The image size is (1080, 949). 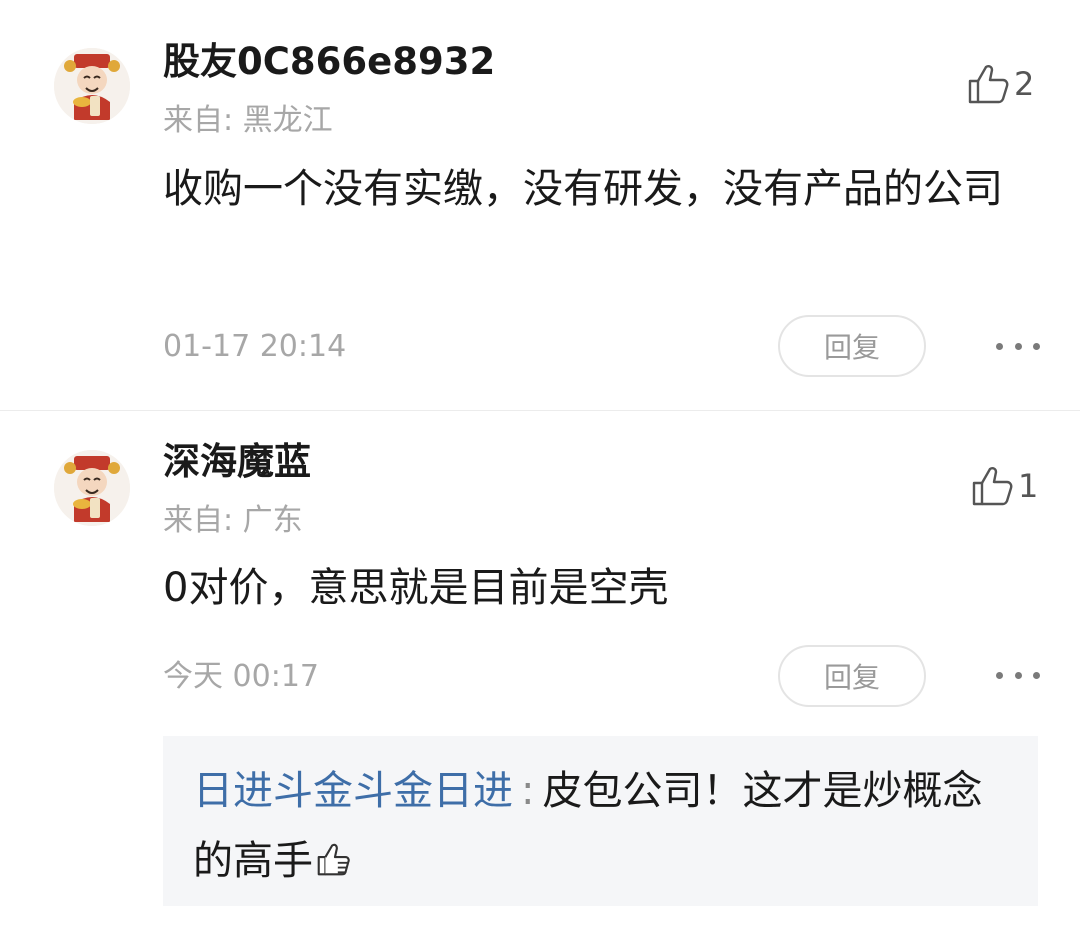 I want to click on origin-location: 来自: 广东, so click(x=233, y=520).